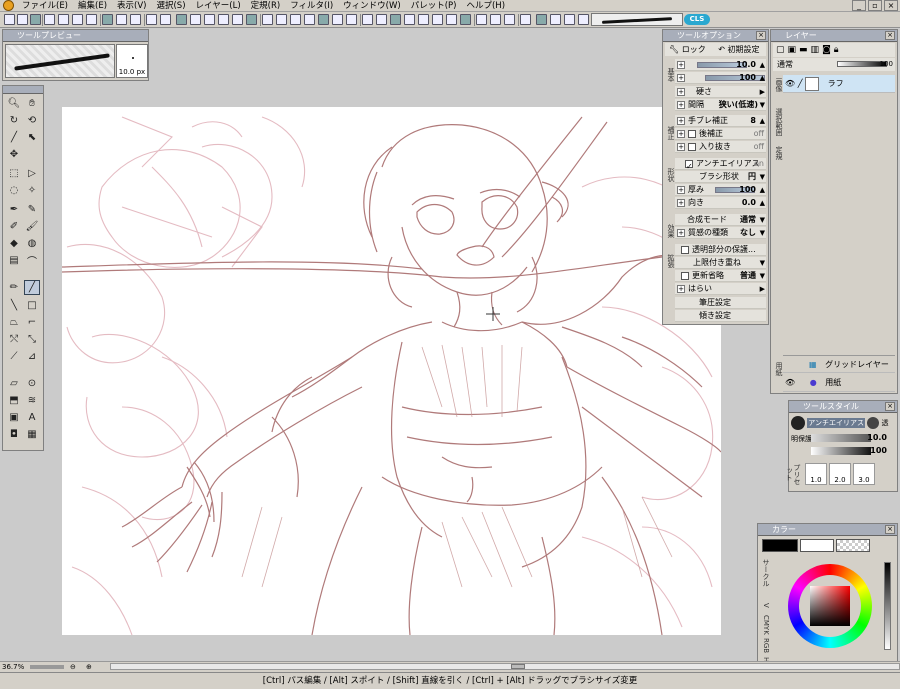  Describe the element at coordinates (32, 356) in the screenshot. I see `ruler-edit-icon: ⊿` at that location.